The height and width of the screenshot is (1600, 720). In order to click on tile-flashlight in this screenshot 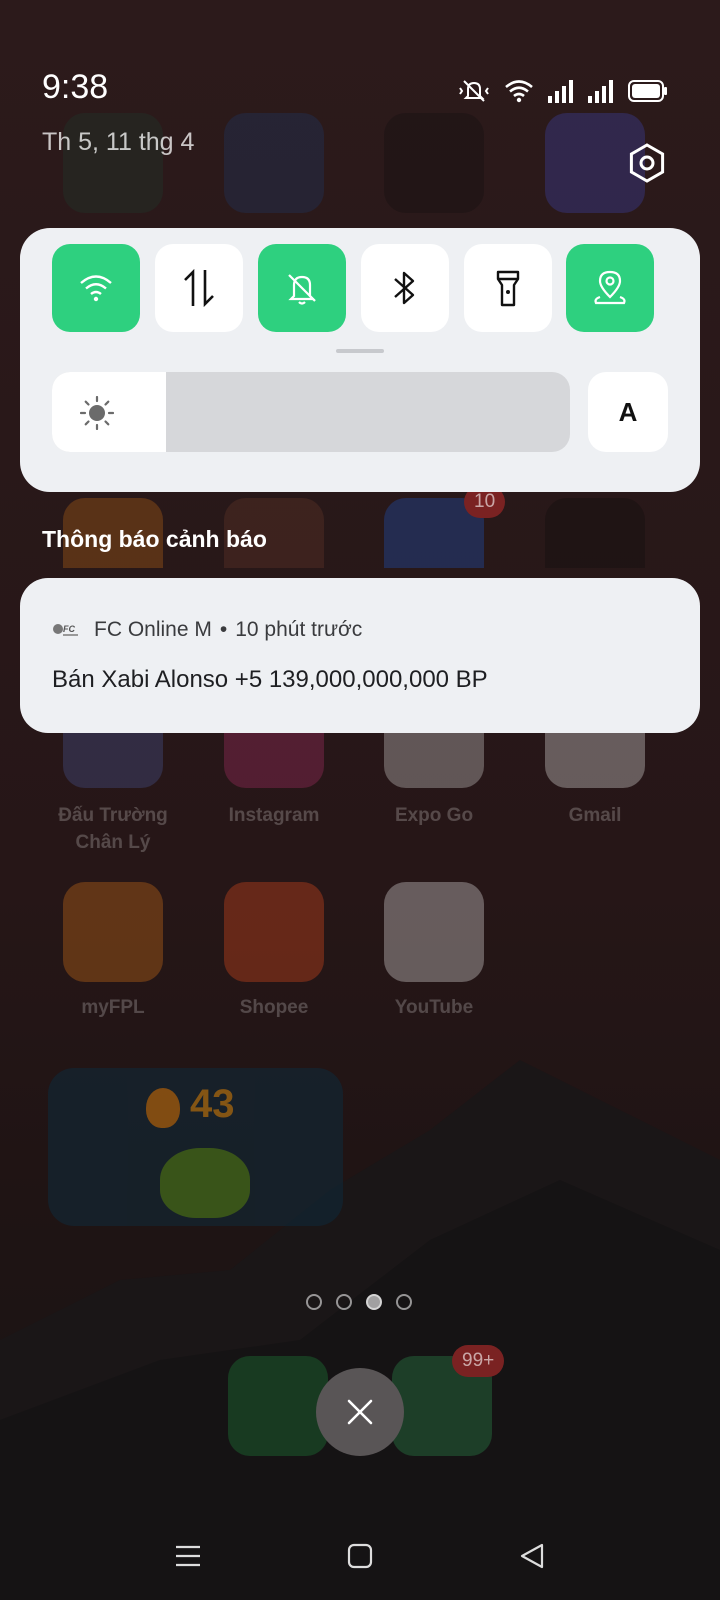, I will do `click(508, 288)`.